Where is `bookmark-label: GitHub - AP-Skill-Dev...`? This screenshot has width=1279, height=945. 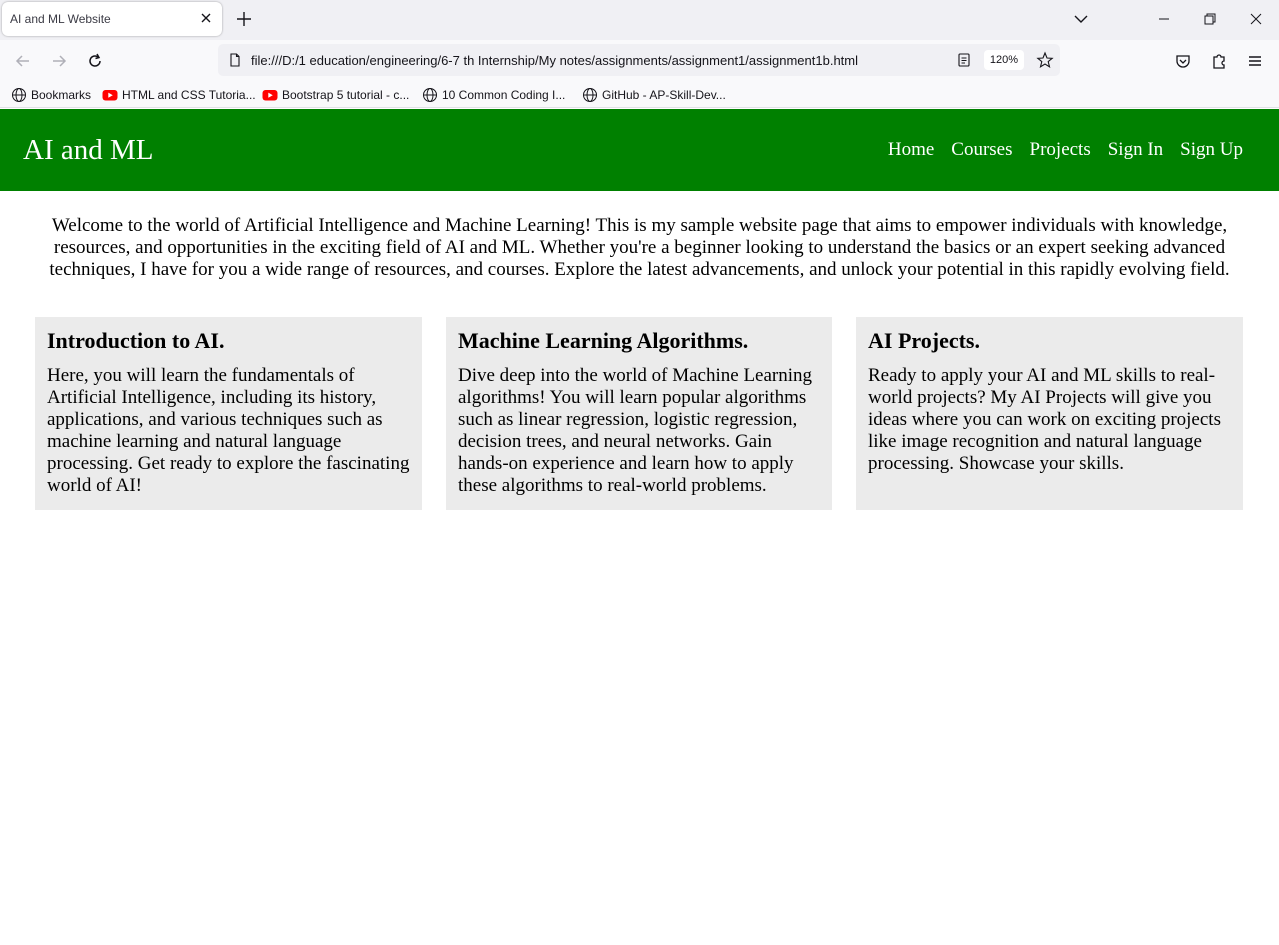
bookmark-label: GitHub - AP-Skill-Dev... is located at coordinates (664, 95).